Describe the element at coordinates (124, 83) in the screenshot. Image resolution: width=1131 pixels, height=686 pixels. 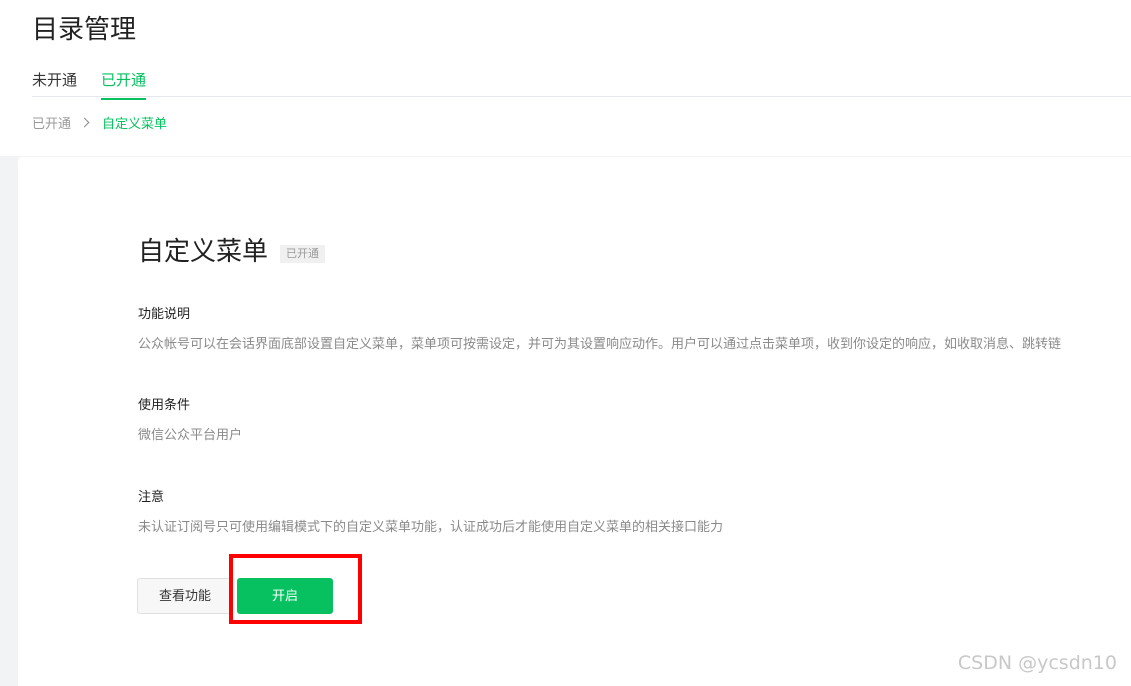
I see `tab-enabled: 已开通` at that location.